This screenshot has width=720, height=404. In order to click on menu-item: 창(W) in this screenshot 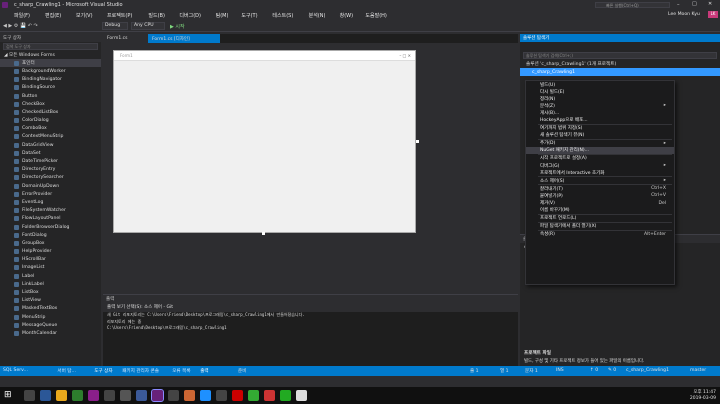, I will do `click(346, 15)`.